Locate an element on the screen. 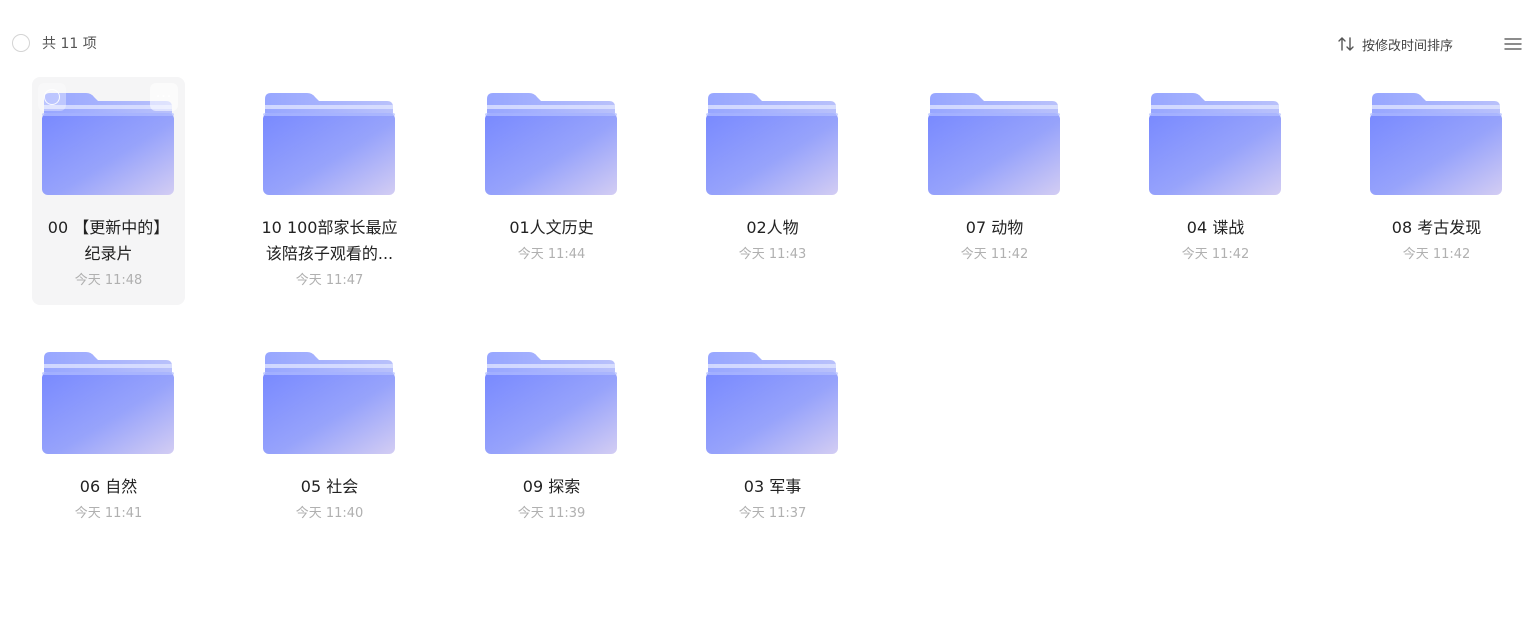  folder-name-line: 07 动物 is located at coordinates (994, 227).